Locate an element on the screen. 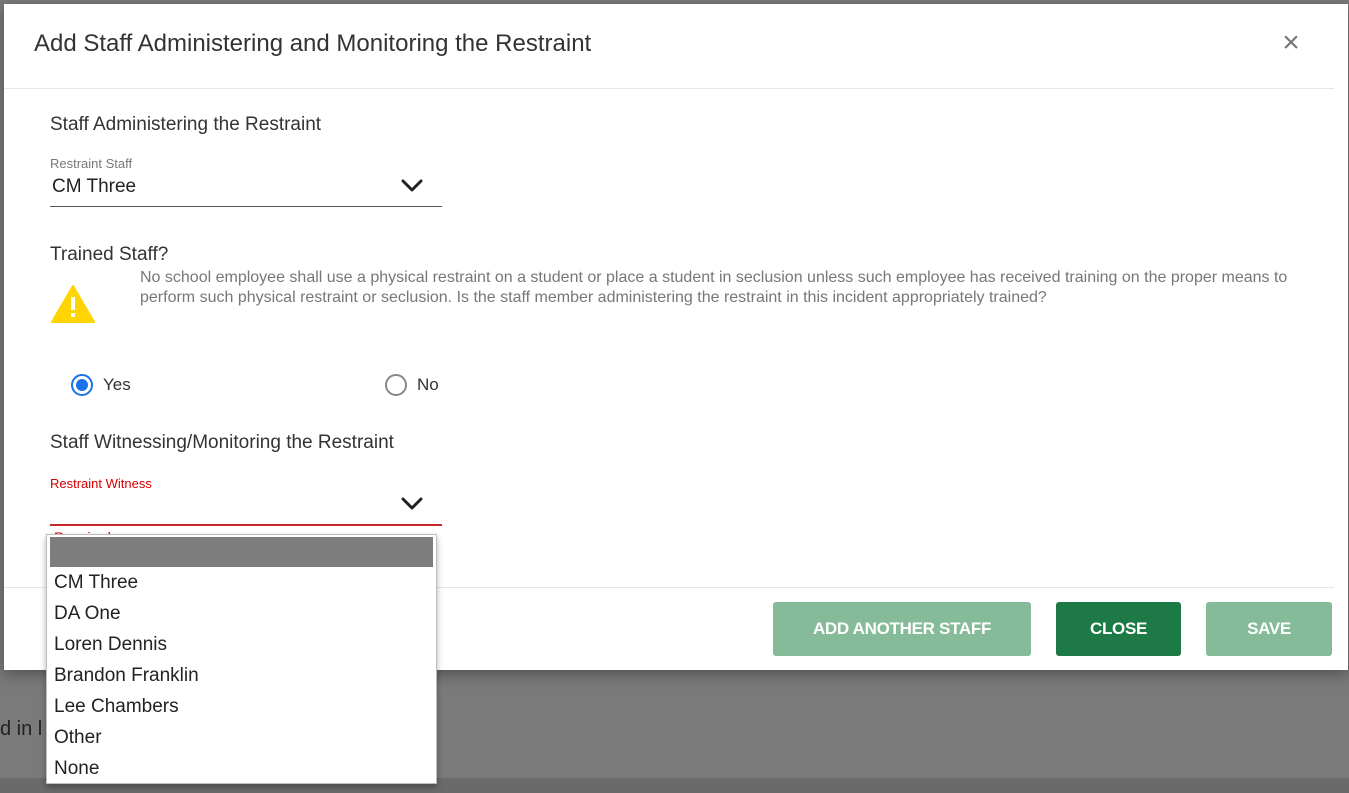 This screenshot has width=1349, height=793. trained-staff-heading: Trained Staff? is located at coordinates (109, 254).